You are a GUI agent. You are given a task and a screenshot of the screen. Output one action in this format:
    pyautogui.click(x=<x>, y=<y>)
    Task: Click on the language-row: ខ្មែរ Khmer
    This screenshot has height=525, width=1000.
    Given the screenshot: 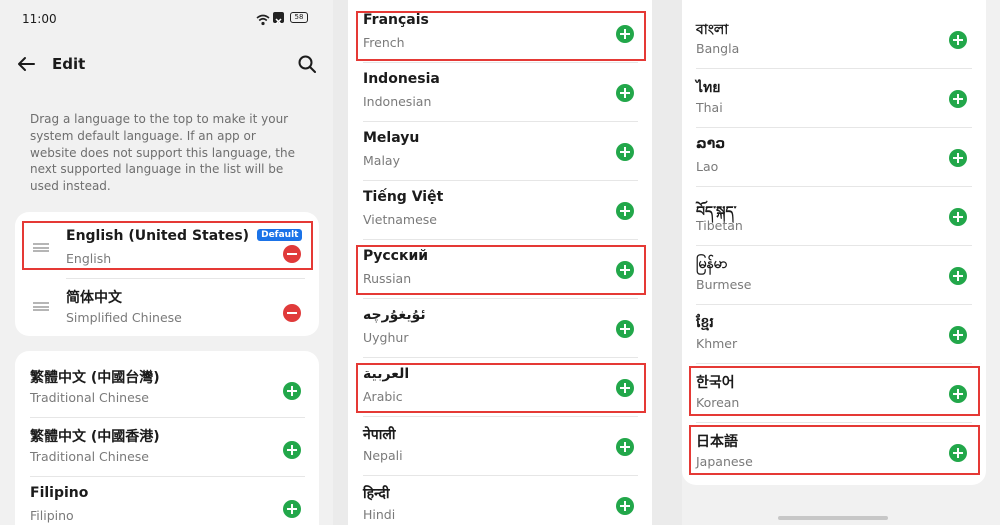 What is the action you would take?
    pyautogui.click(x=834, y=334)
    